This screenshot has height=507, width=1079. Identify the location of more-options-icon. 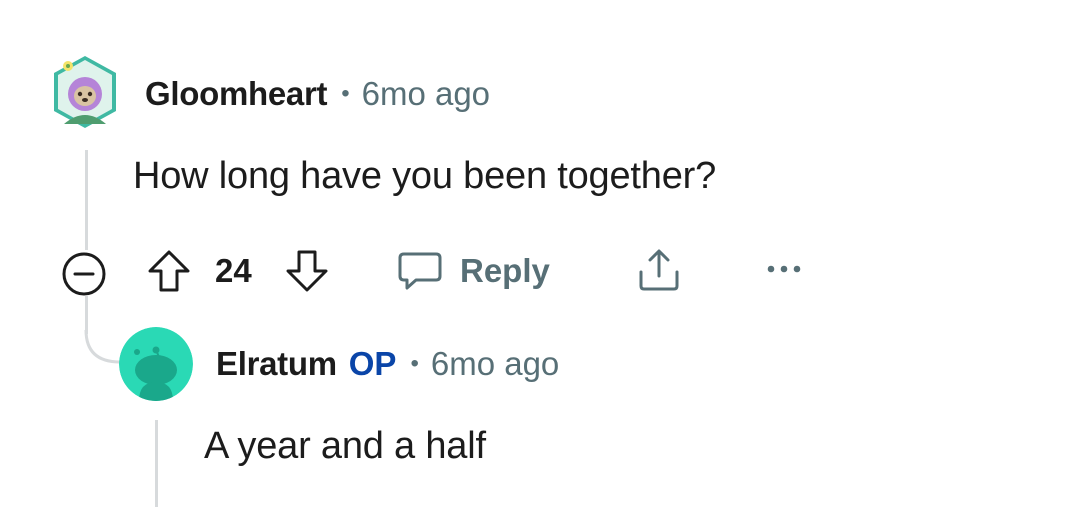
(784, 269).